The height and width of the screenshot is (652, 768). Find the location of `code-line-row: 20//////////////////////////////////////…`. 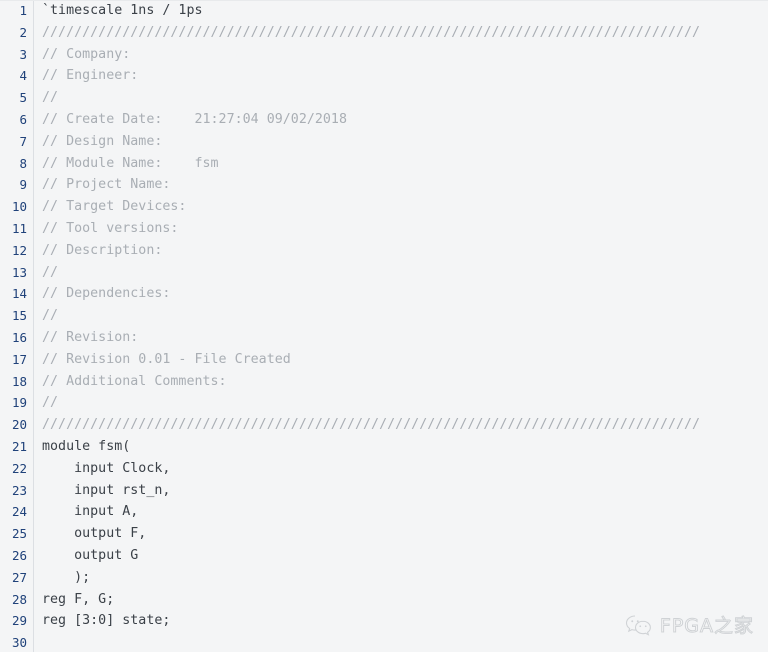

code-line-row: 20//////////////////////////////////////… is located at coordinates (384, 425).